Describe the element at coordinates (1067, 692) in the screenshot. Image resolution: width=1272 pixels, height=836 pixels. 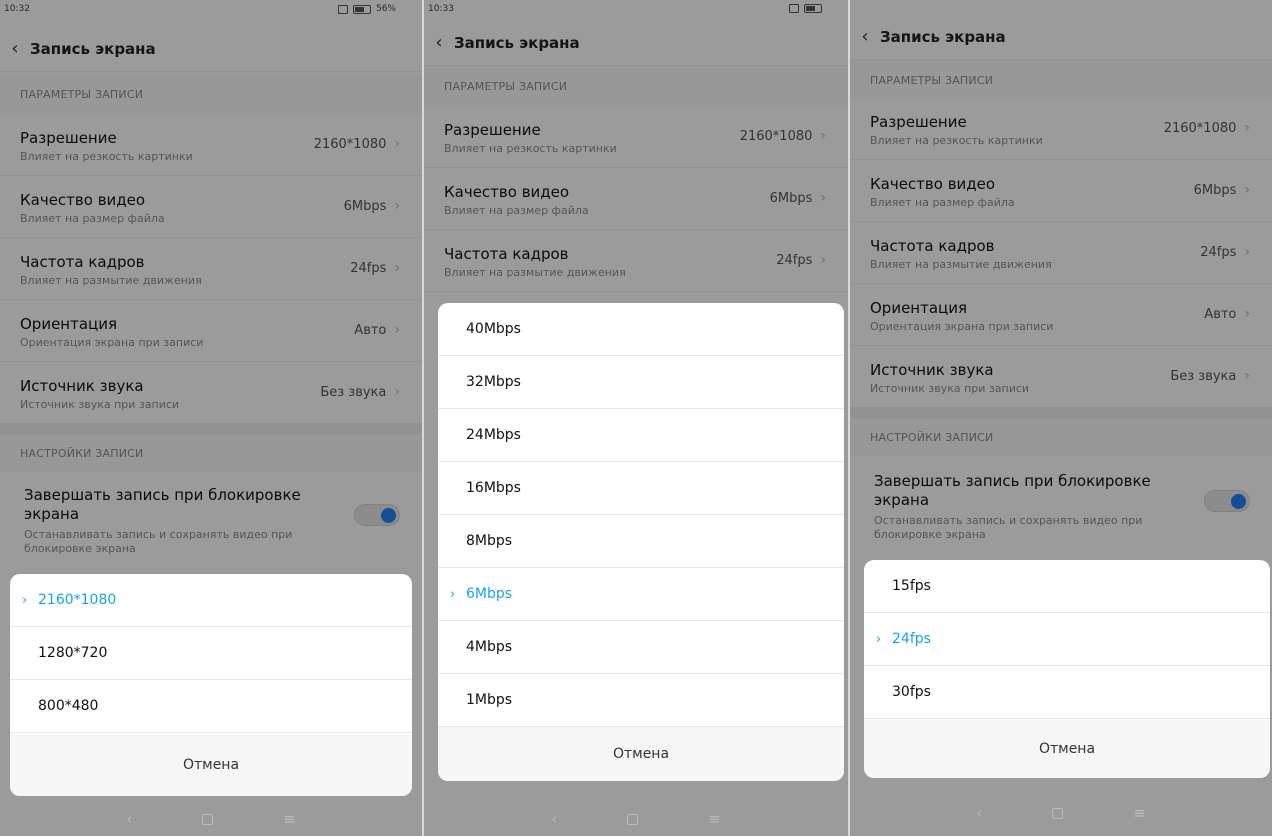
I see `option-30fps: 30fps` at that location.